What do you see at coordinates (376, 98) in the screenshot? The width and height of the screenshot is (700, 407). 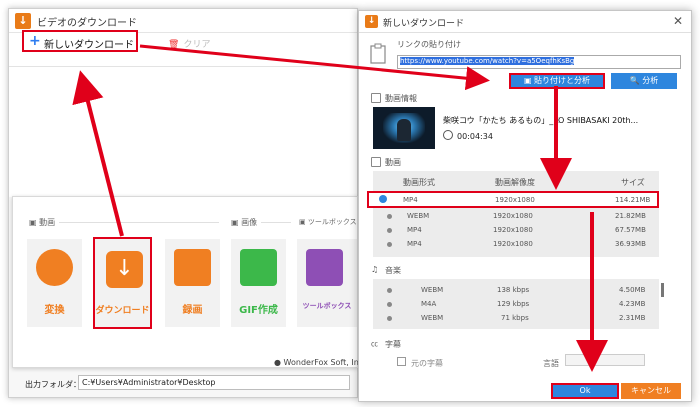 I see `video-info-icon` at bounding box center [376, 98].